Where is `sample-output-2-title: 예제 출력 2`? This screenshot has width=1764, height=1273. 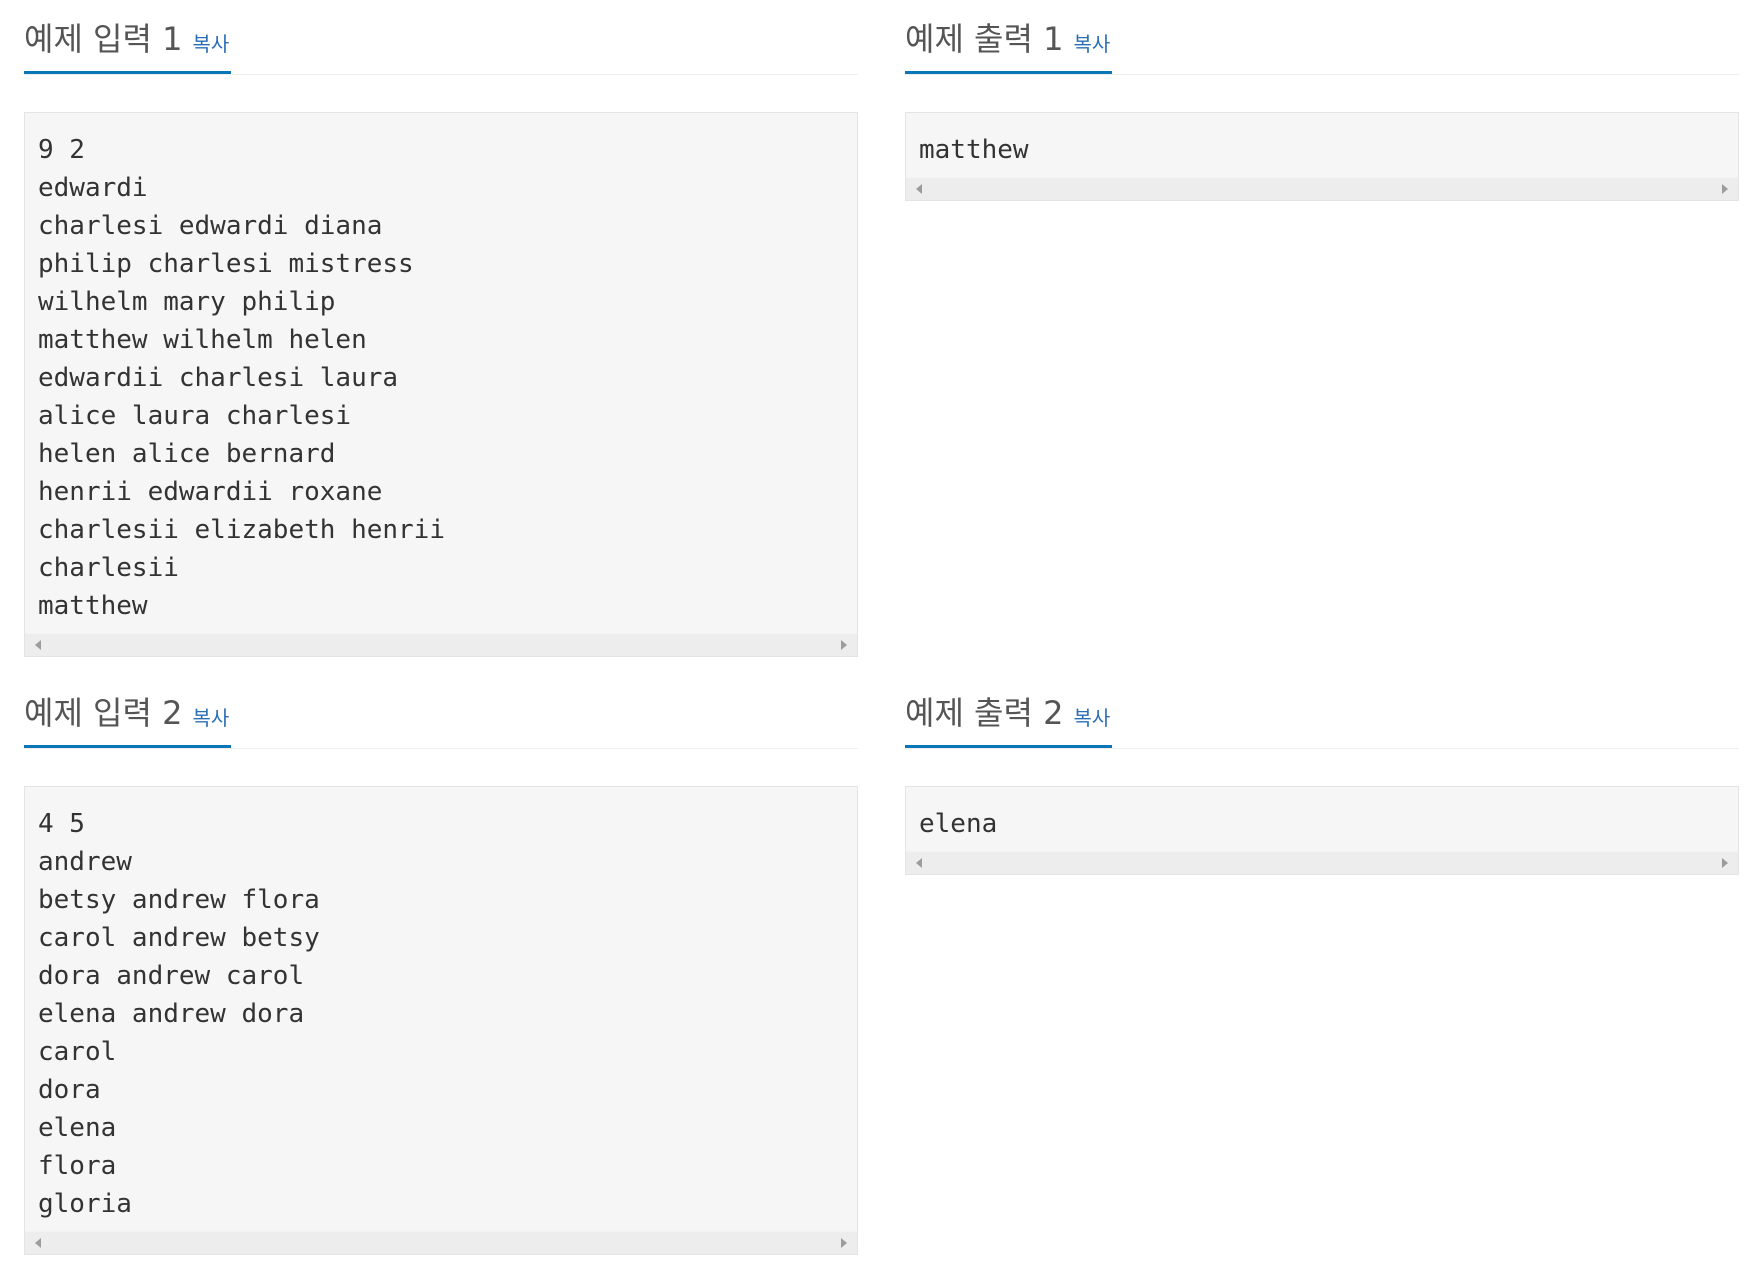
sample-output-2-title: 예제 출력 2 is located at coordinates (984, 713).